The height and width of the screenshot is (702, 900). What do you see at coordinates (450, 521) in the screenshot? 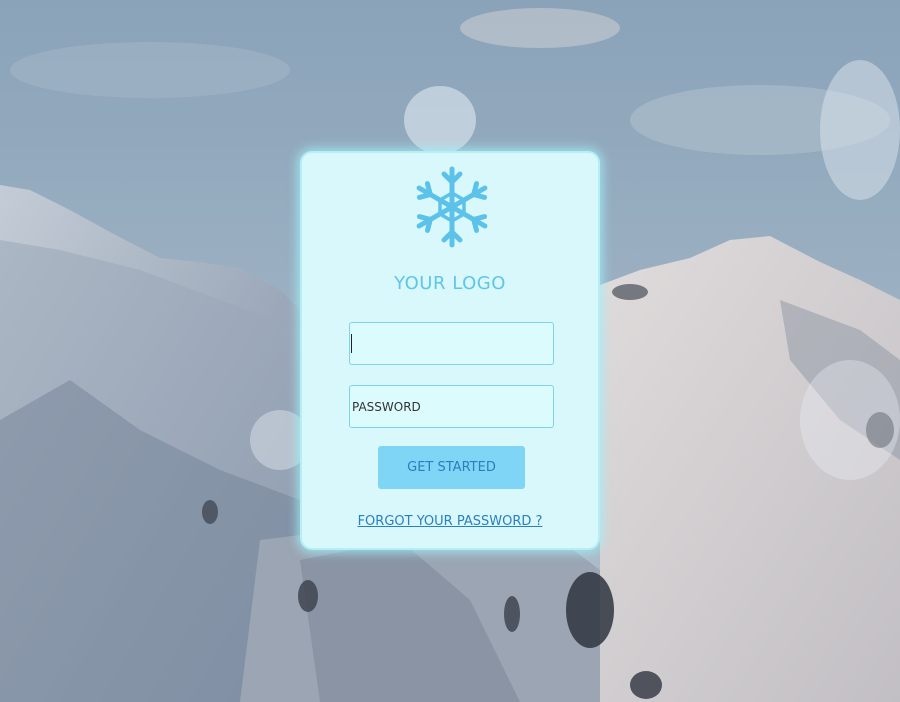
I see `forgot-password-link: FORGOT YOUR PASSWORD ?` at bounding box center [450, 521].